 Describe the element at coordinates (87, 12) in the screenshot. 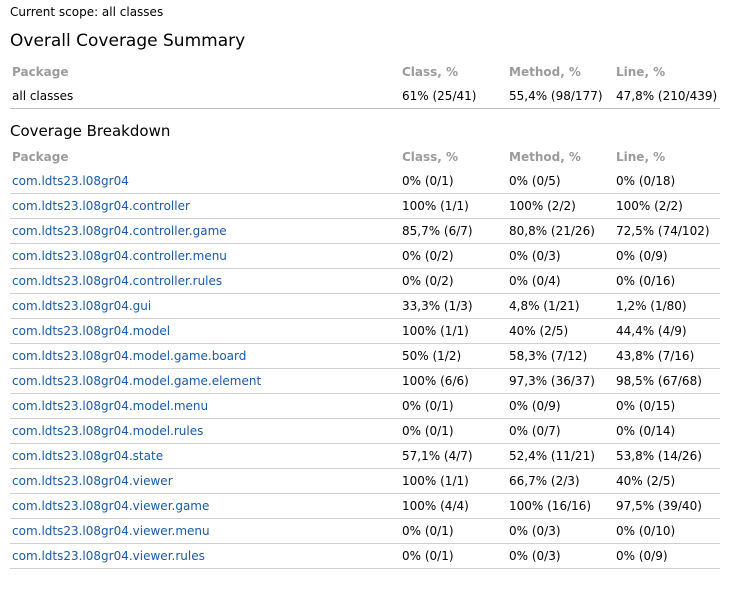

I see `current-scope-text: Current scope: all classes` at that location.